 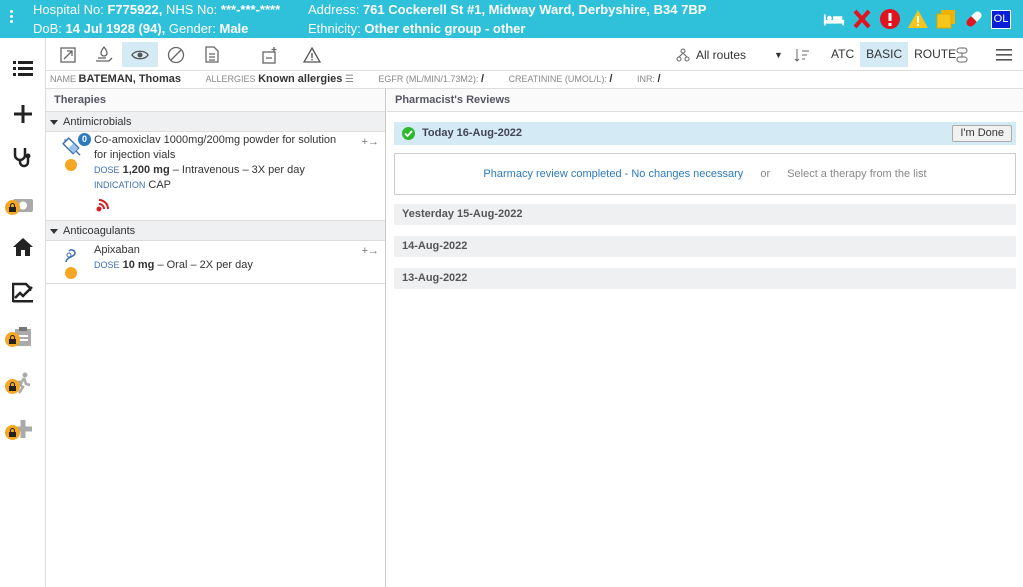 What do you see at coordinates (115, 28) in the screenshot?
I see `dob: 14 Jul 1928 (94),` at bounding box center [115, 28].